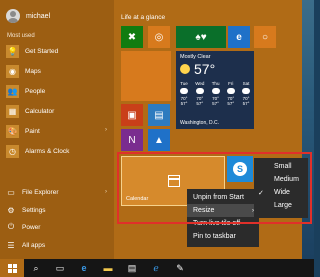 This screenshot has width=320, height=277. What do you see at coordinates (58, 245) in the screenshot?
I see `all-apps-button: ☰ All apps` at bounding box center [58, 245].